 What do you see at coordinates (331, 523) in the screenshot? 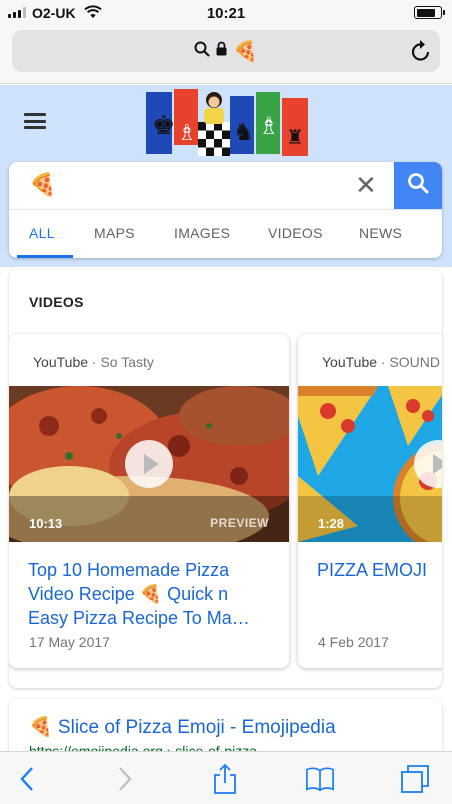
I see `video-duration: 1:28` at bounding box center [331, 523].